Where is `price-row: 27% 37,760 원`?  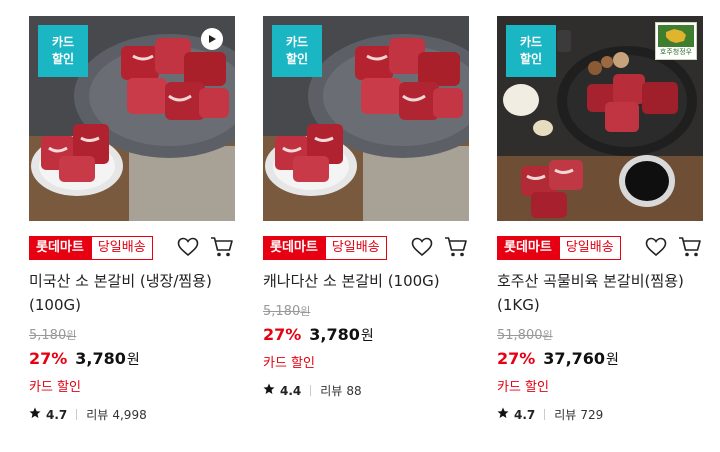
price-row: 27% 37,760 원 is located at coordinates (600, 359).